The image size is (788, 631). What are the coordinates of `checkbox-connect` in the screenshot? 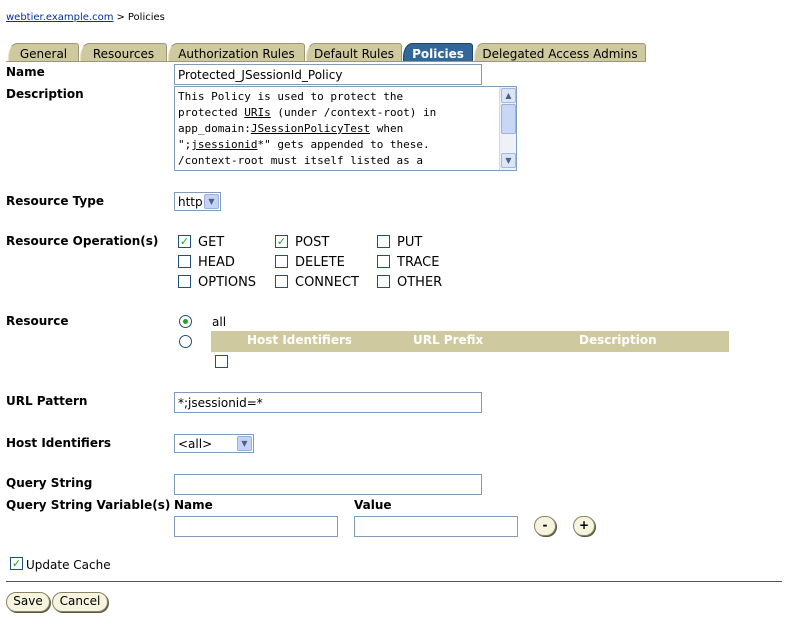 It's located at (281, 281).